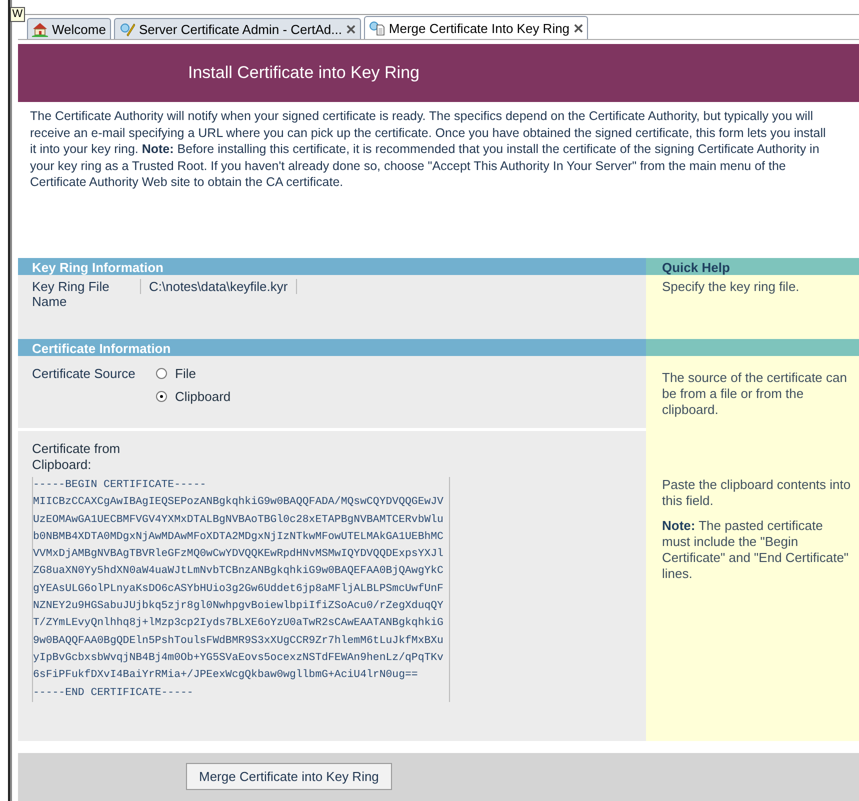 The width and height of the screenshot is (859, 801). Describe the element at coordinates (752, 266) in the screenshot. I see `help-header: Quick Help` at that location.